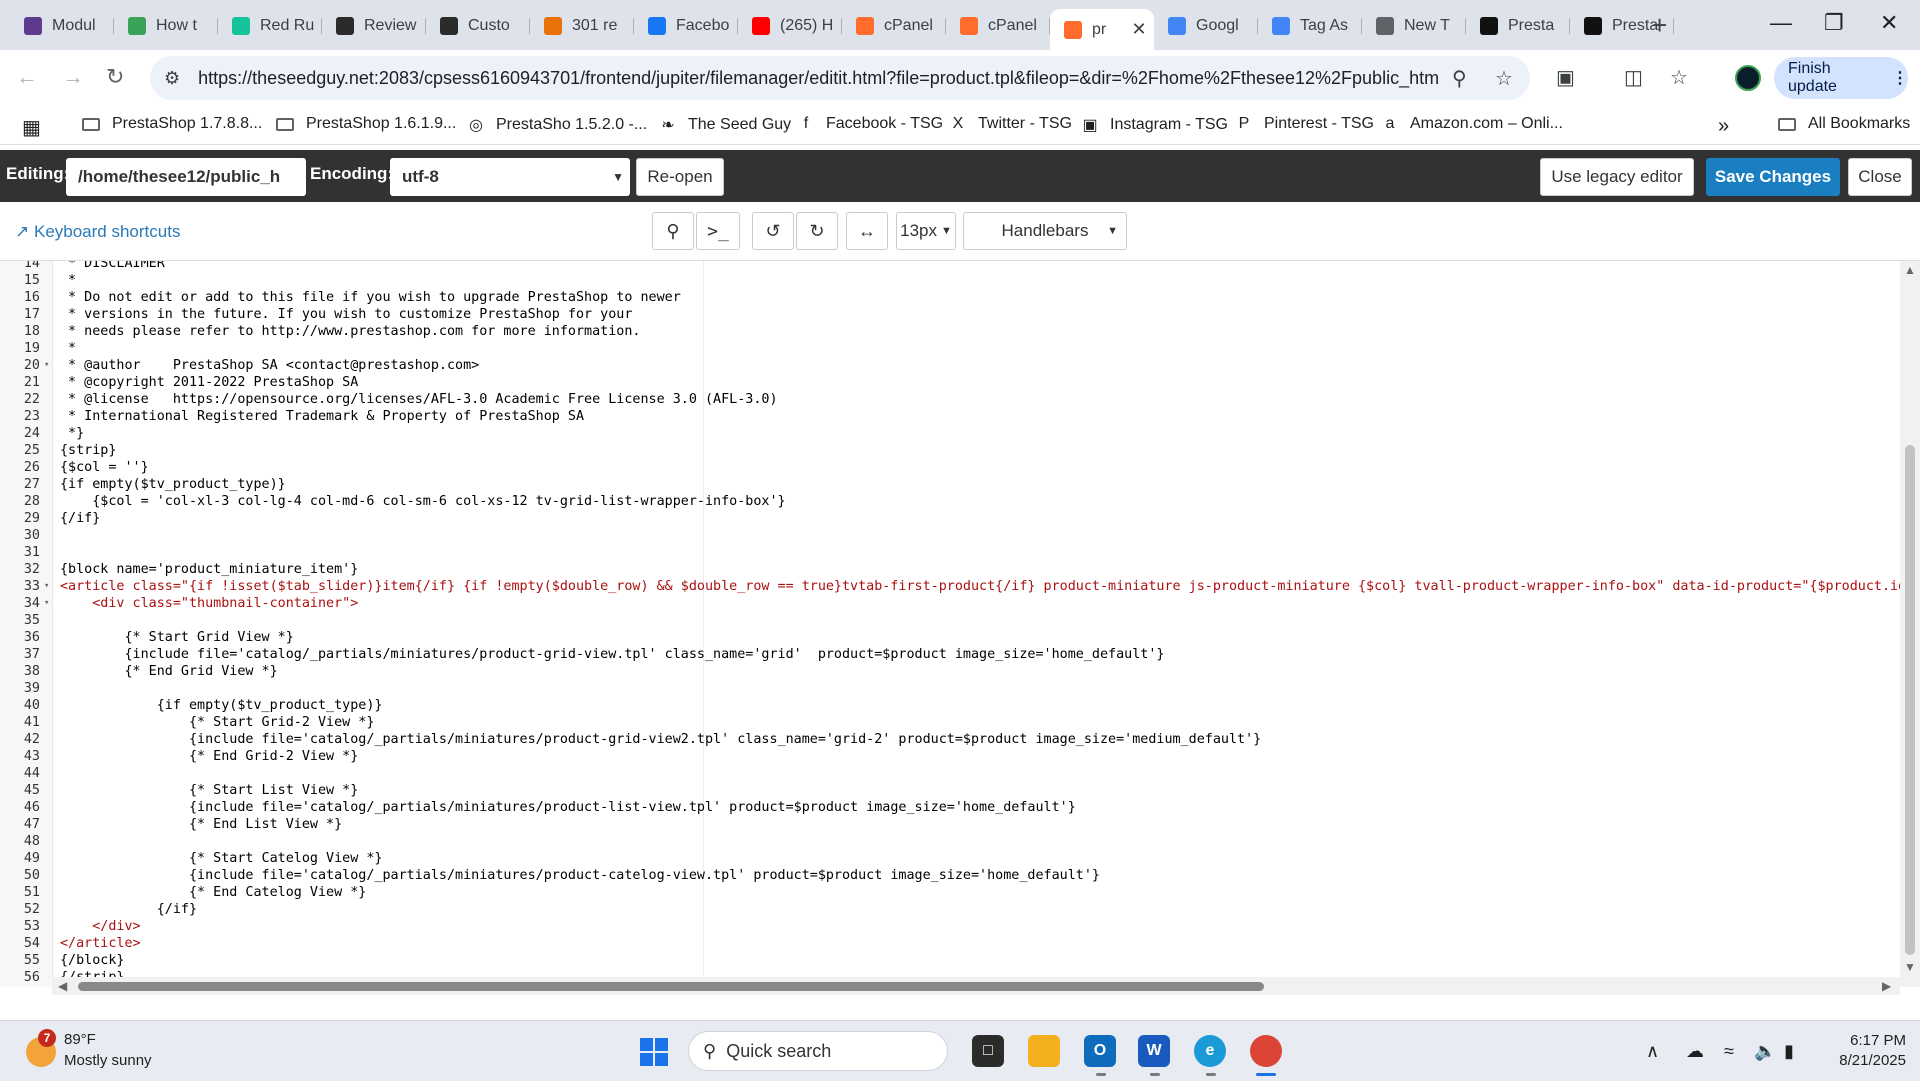 Image resolution: width=1920 pixels, height=1081 pixels. I want to click on temperature: 89°F, so click(80, 1039).